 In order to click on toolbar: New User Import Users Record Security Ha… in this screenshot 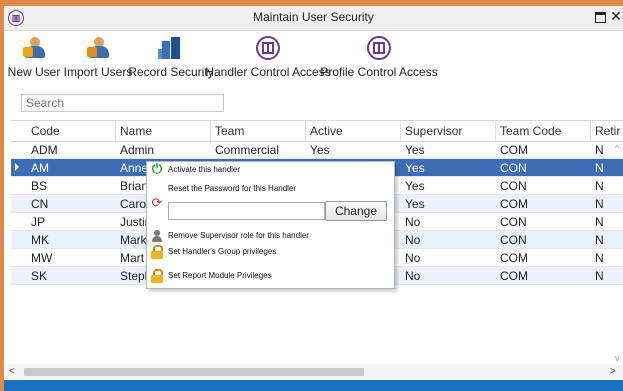, I will do `click(313, 59)`.